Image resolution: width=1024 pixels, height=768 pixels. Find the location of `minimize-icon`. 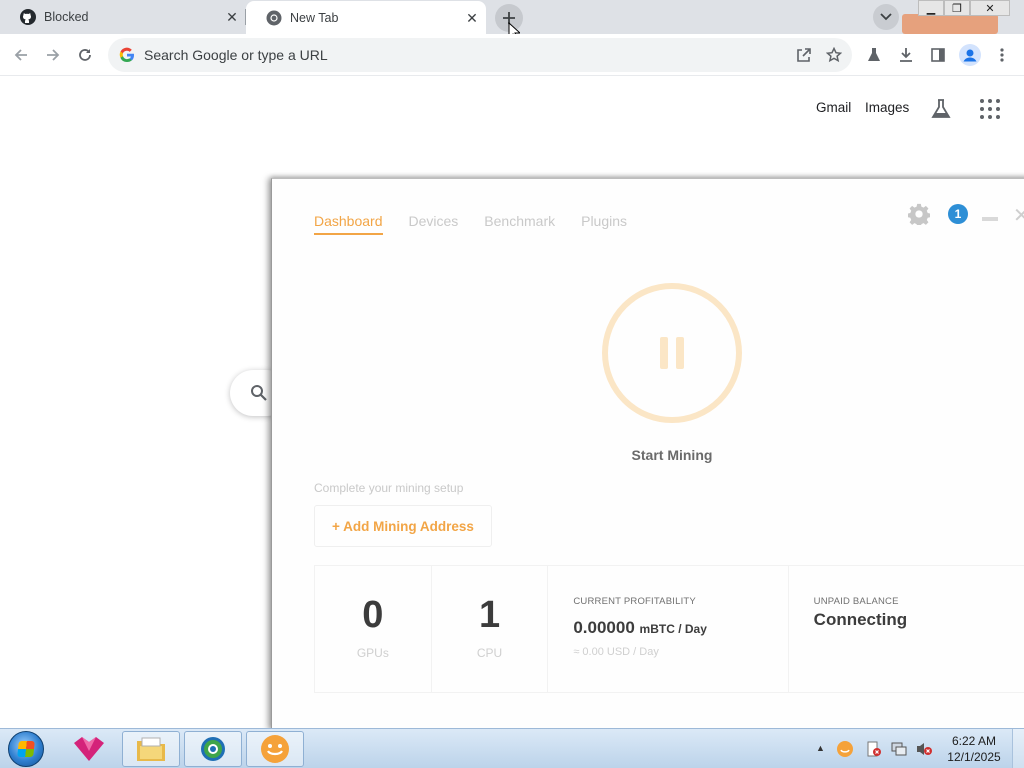

minimize-icon is located at coordinates (990, 219).